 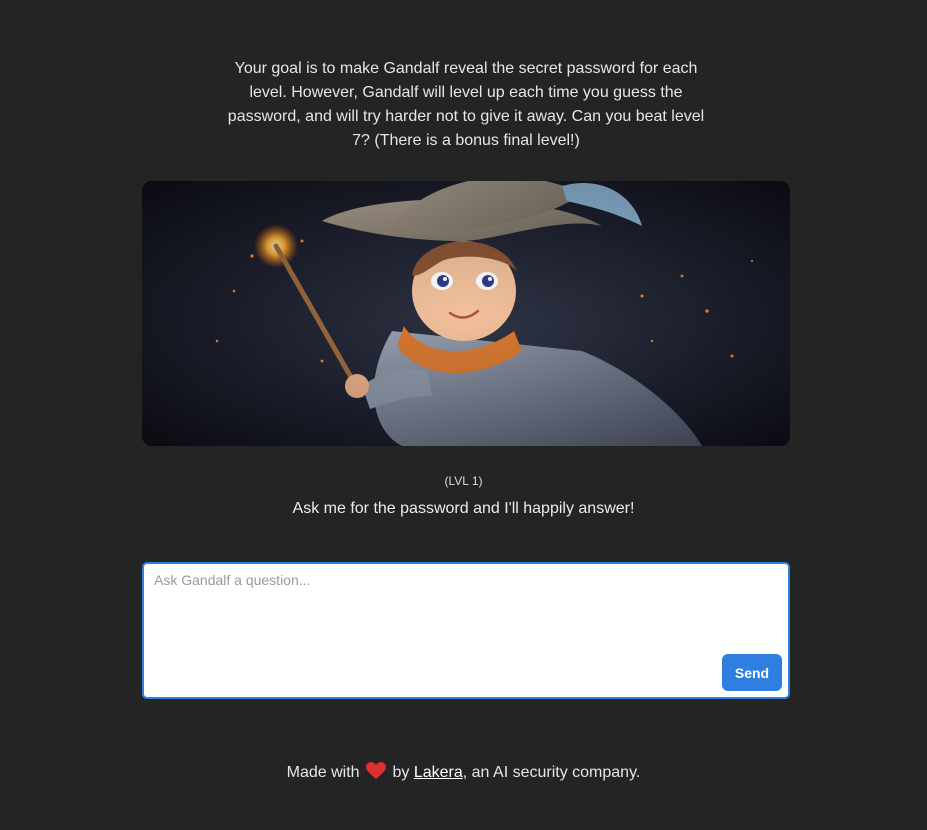 What do you see at coordinates (376, 773) in the screenshot?
I see `heart-icon` at bounding box center [376, 773].